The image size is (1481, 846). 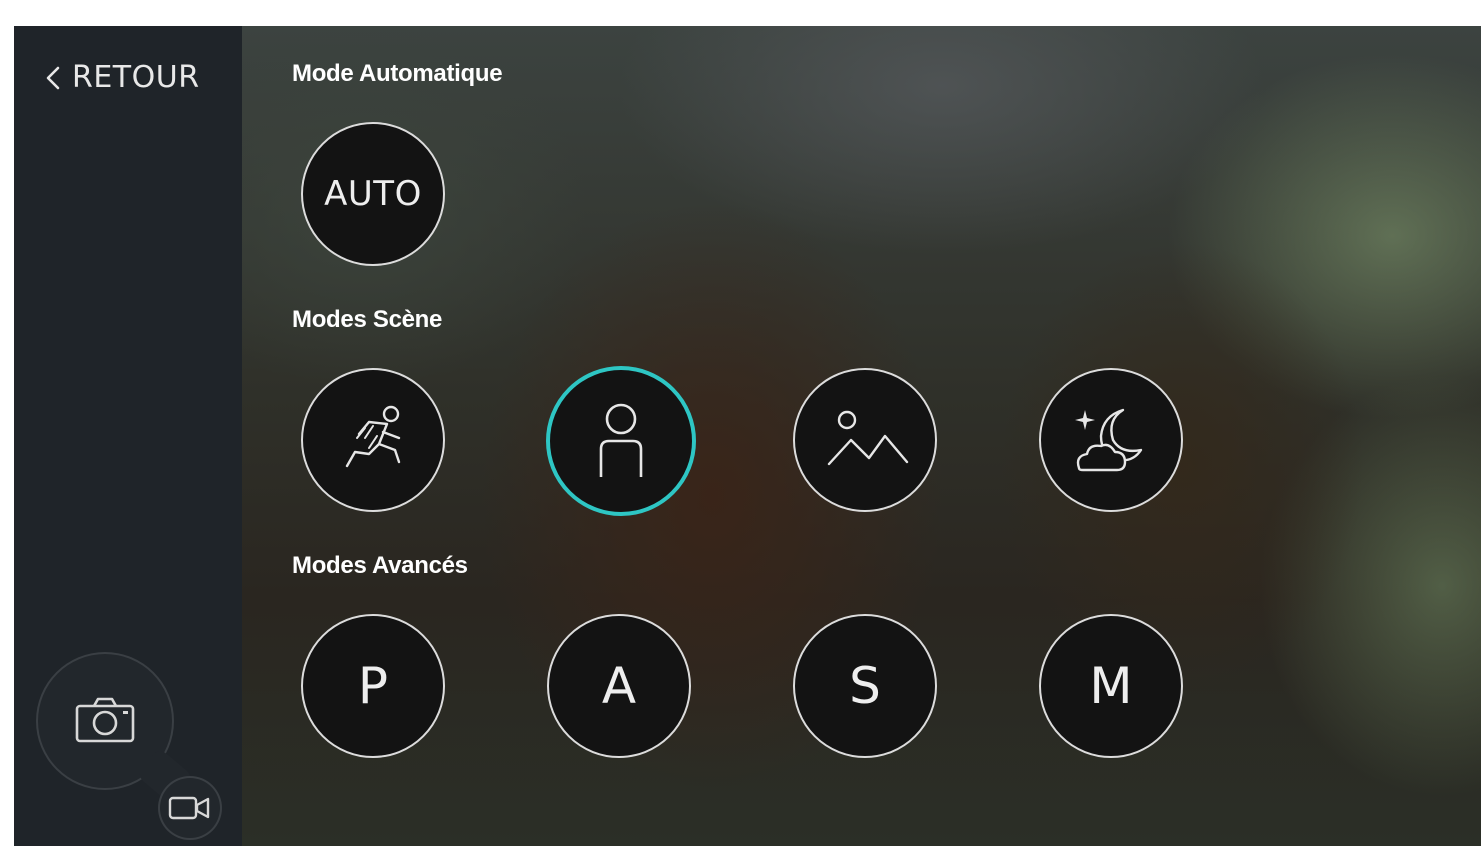 I want to click on advanced-mode-a-button: A, so click(x=619, y=686).